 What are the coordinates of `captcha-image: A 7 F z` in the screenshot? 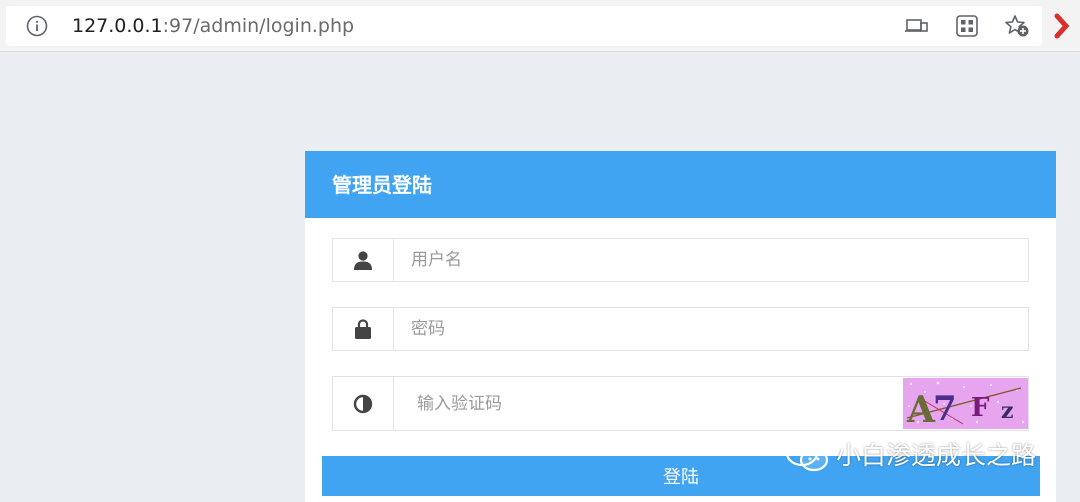 It's located at (965, 403).